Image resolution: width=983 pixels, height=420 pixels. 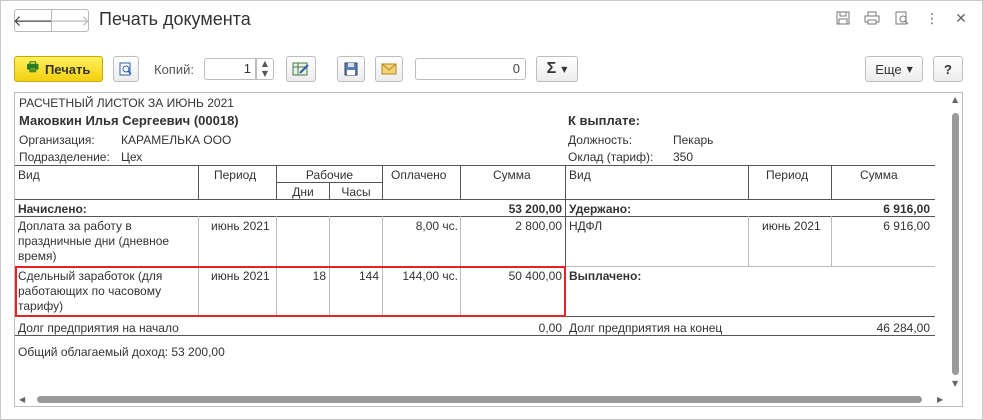 What do you see at coordinates (470, 69) in the screenshot?
I see `sum-field: 0` at bounding box center [470, 69].